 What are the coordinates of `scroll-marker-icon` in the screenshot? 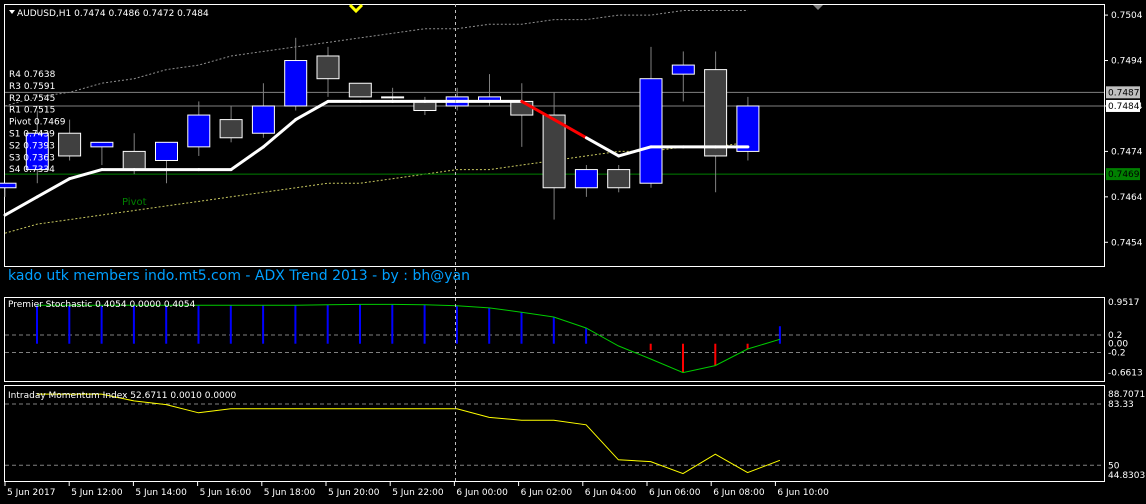 It's located at (818, 7).